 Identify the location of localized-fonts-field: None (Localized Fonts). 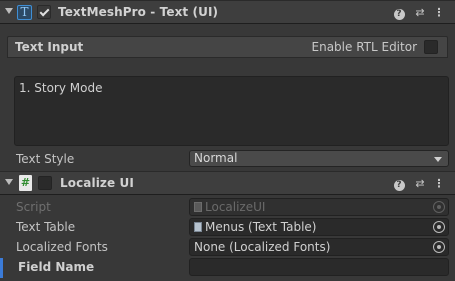
(319, 247).